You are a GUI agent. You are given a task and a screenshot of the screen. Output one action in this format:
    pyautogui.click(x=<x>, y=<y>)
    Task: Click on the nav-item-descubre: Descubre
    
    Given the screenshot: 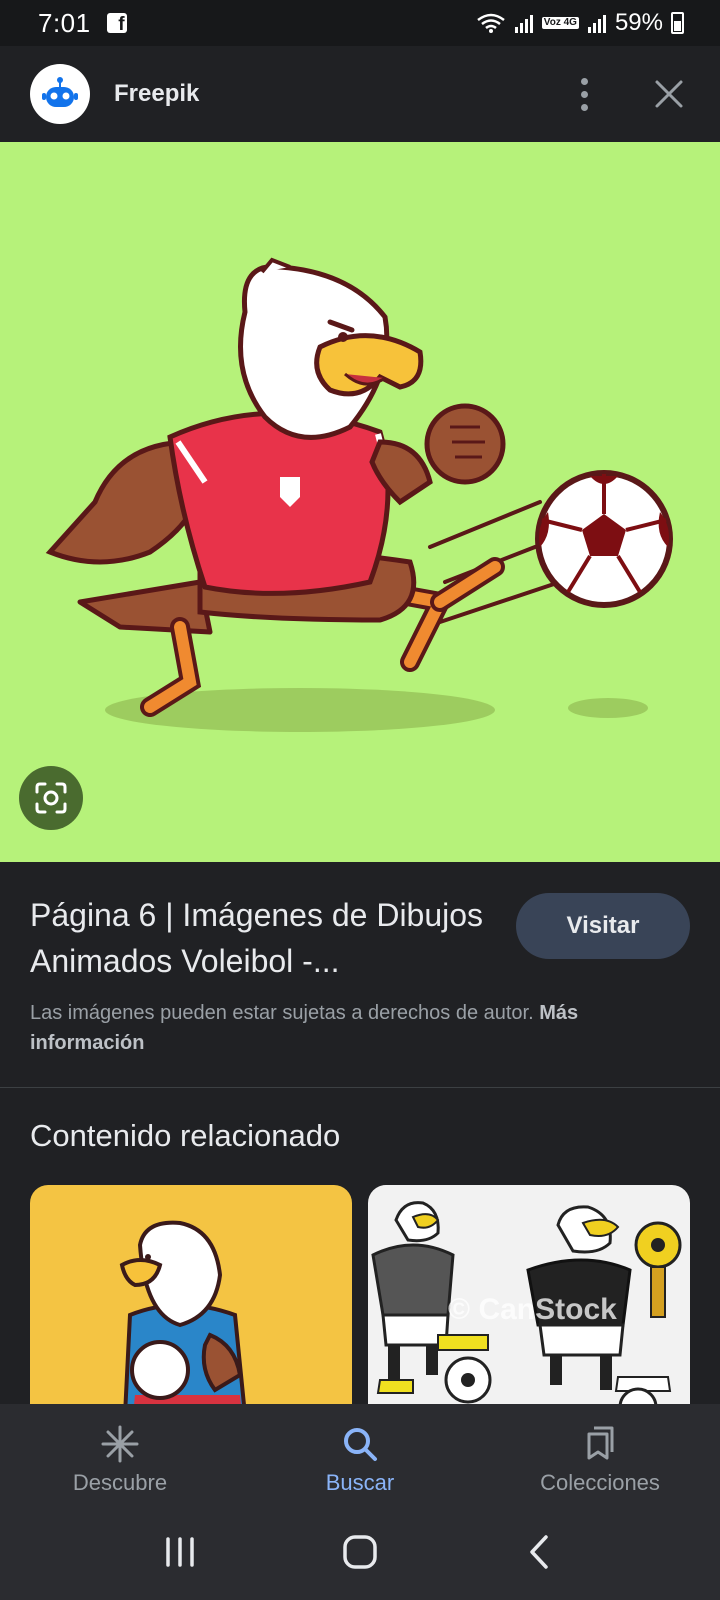 What is the action you would take?
    pyautogui.click(x=120, y=1454)
    